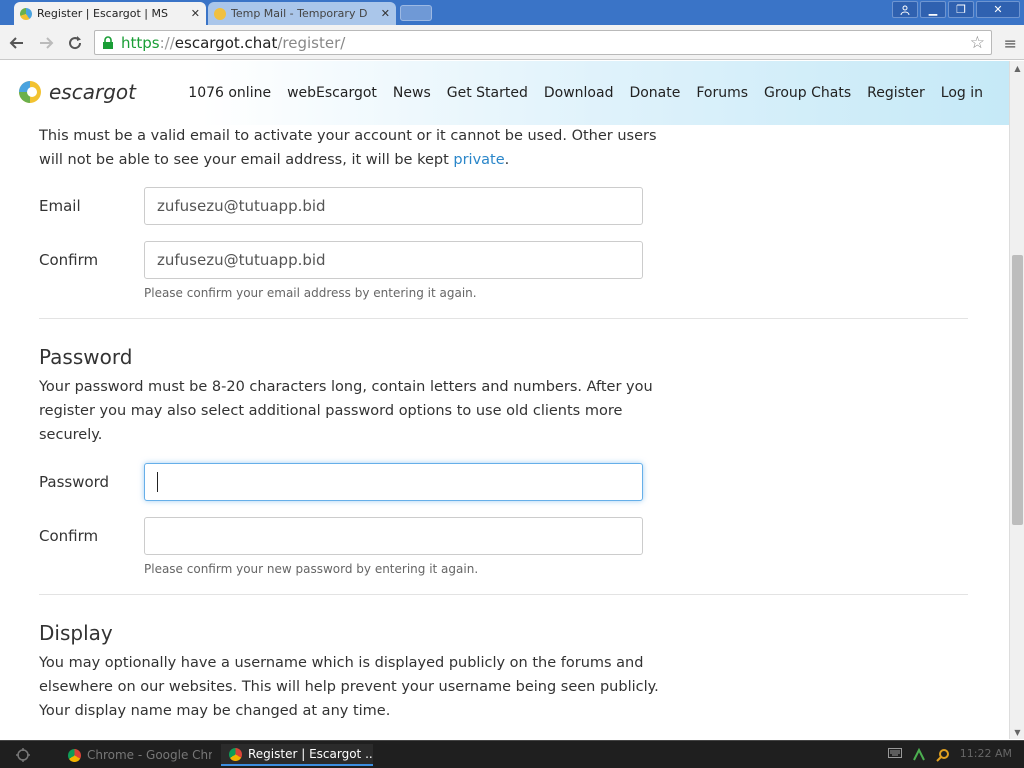  Describe the element at coordinates (943, 755) in the screenshot. I see `search-icon` at that location.